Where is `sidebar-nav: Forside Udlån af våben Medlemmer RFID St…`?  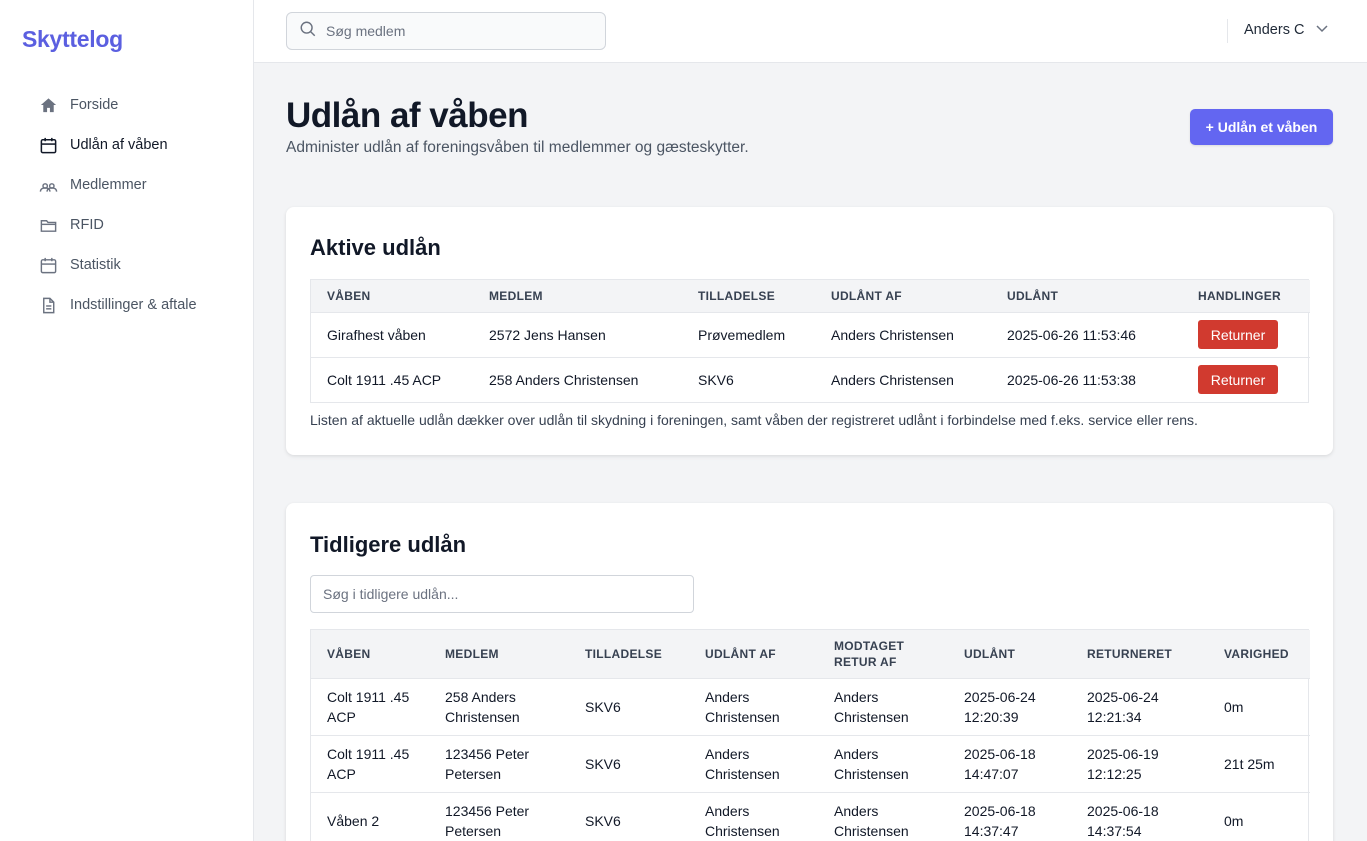 sidebar-nav: Forside Udlån af våben Medlemmer RFID St… is located at coordinates (138, 205).